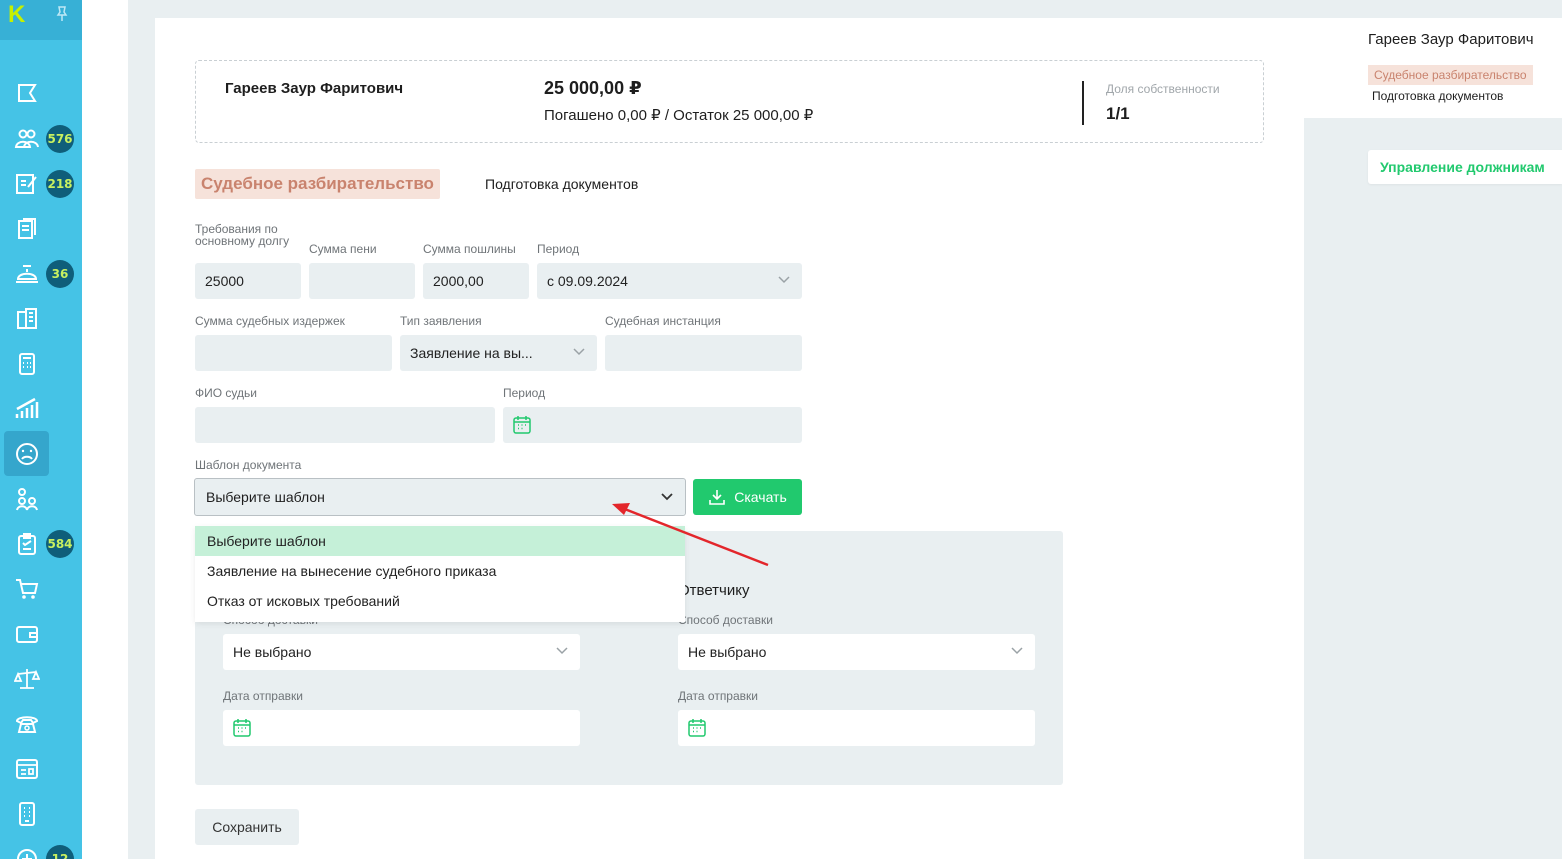  I want to click on add-circle-icon, so click(26, 853).